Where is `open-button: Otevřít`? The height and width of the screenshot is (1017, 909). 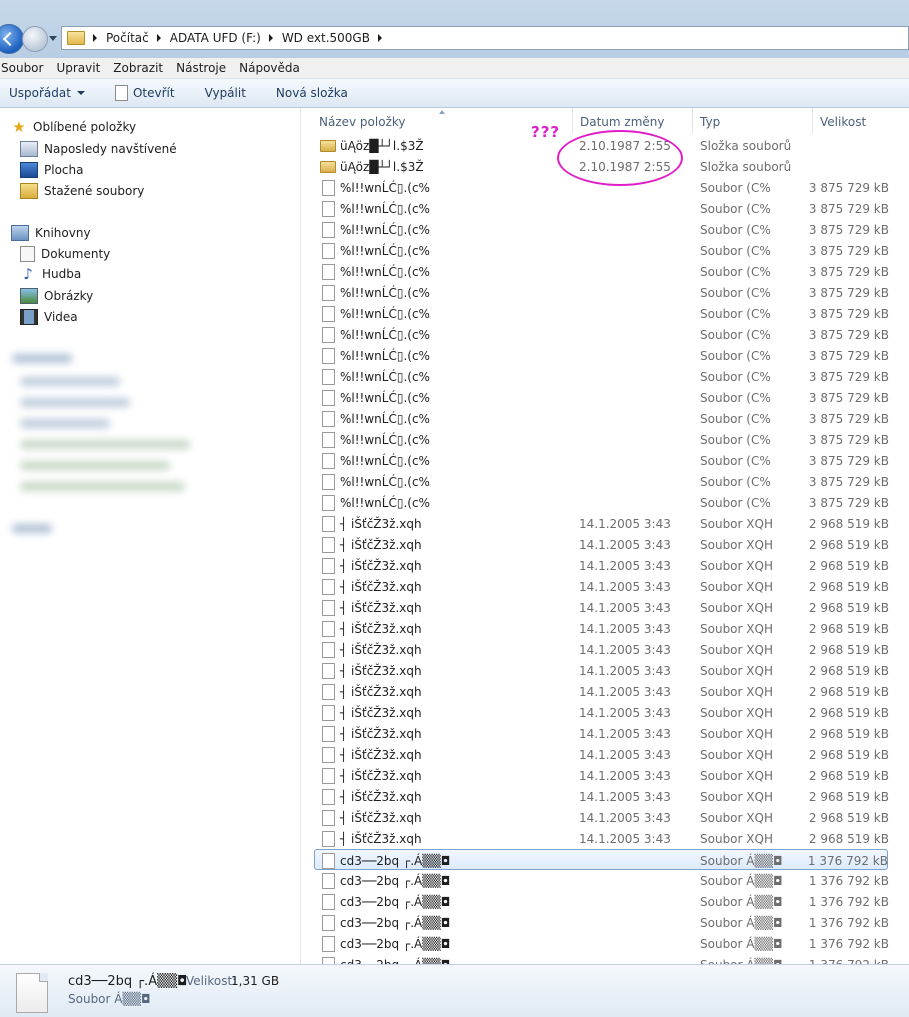 open-button: Otevřít is located at coordinates (144, 93).